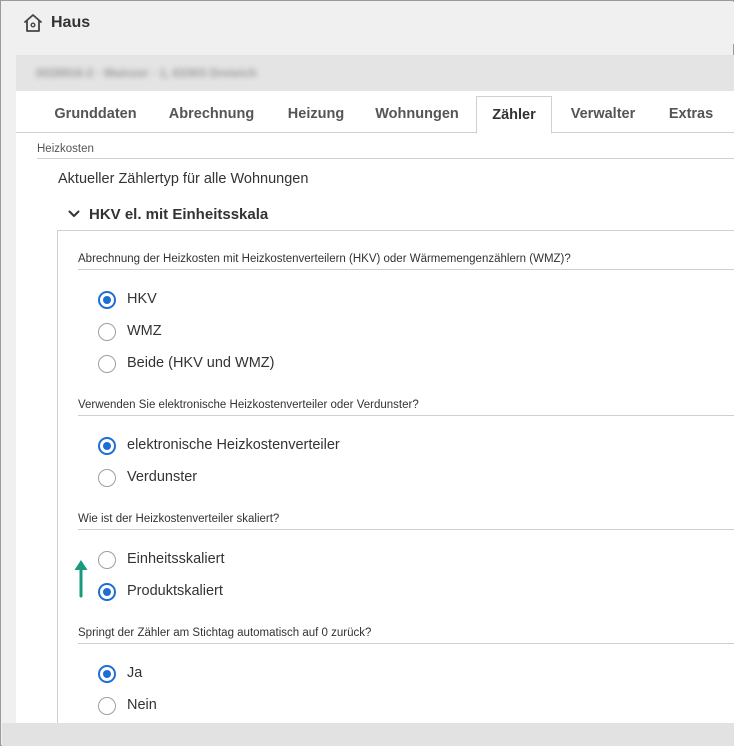  What do you see at coordinates (95, 114) in the screenshot?
I see `tab-grunddaten: Grunddaten` at bounding box center [95, 114].